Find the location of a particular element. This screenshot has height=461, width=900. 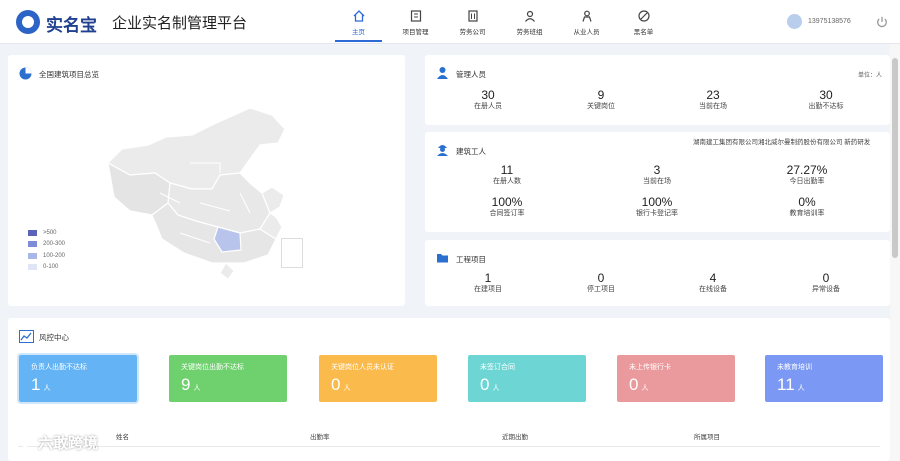

nav-item-home: 主页 is located at coordinates (358, 22).